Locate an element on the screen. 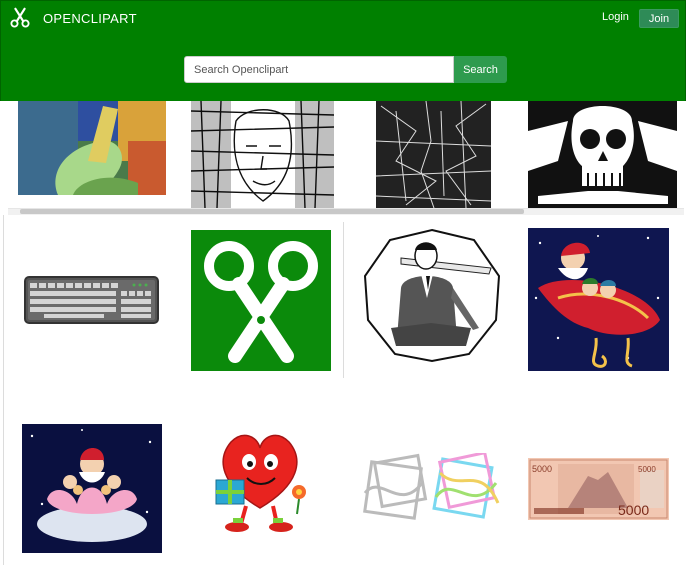 The width and height of the screenshot is (686, 565). clipart-thumb-banknote-5000: 5000 5000 5000 is located at coordinates (598, 489).